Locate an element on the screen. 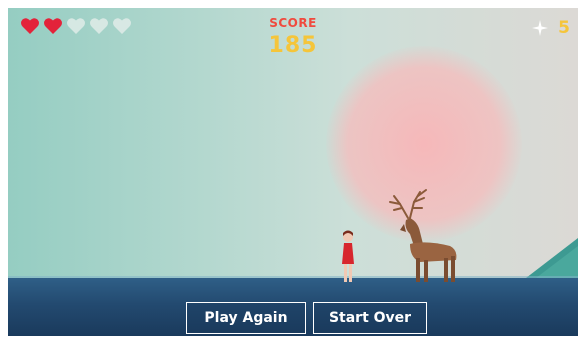 The width and height of the screenshot is (578, 338). game-over-buttons: Play Again Start Over is located at coordinates (293, 319).